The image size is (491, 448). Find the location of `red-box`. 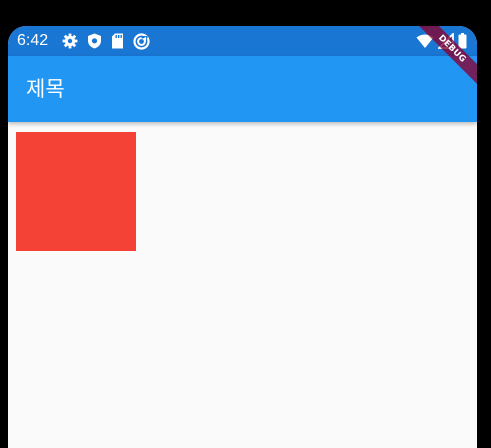

red-box is located at coordinates (76, 191).